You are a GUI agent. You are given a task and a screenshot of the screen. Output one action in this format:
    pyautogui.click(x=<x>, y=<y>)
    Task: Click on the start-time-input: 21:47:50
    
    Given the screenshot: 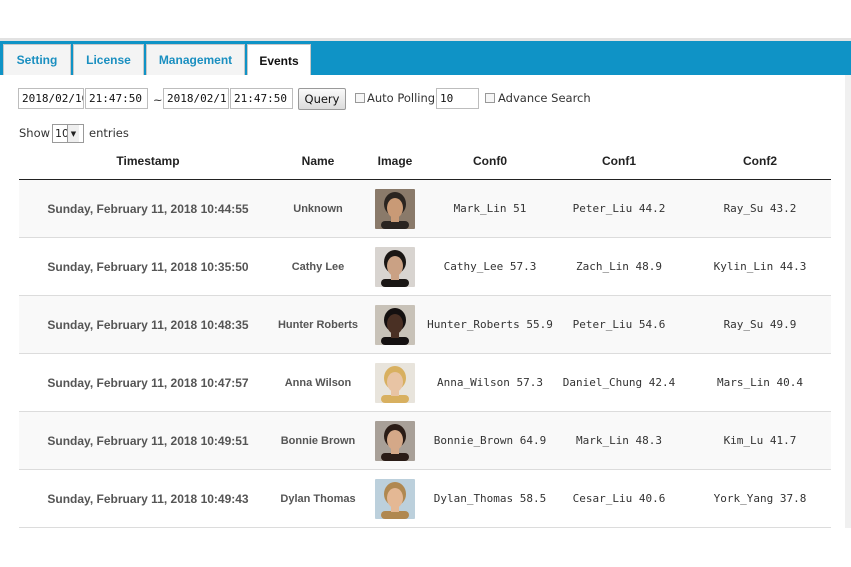 What is the action you would take?
    pyautogui.click(x=116, y=98)
    